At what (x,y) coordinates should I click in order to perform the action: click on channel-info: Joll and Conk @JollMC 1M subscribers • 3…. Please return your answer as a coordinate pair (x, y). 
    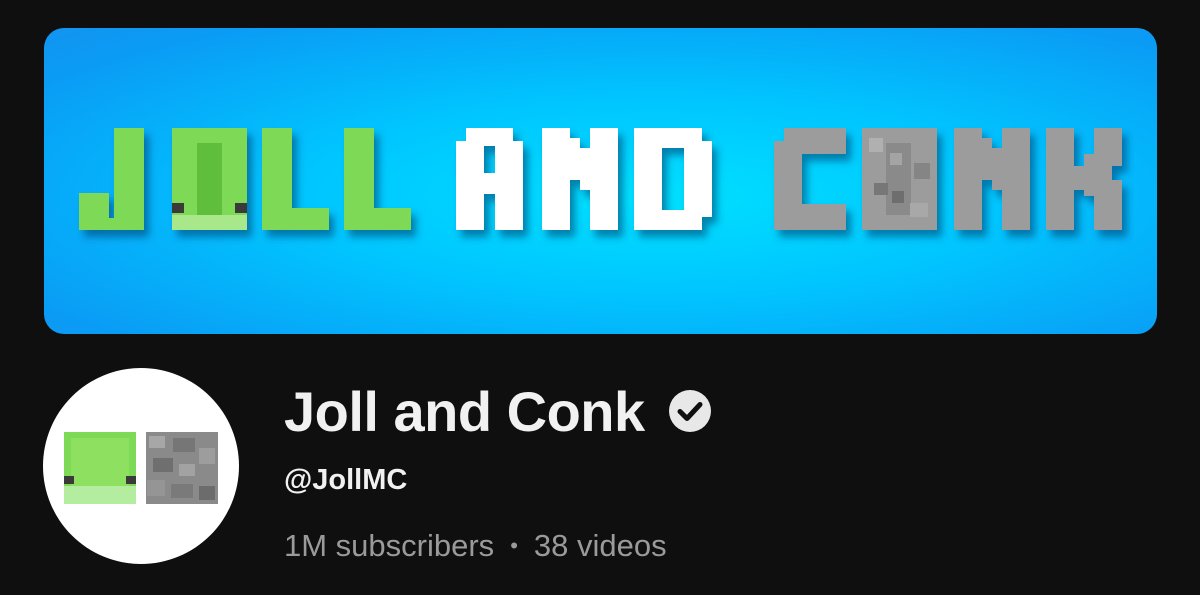
    Looking at the image, I should click on (498, 471).